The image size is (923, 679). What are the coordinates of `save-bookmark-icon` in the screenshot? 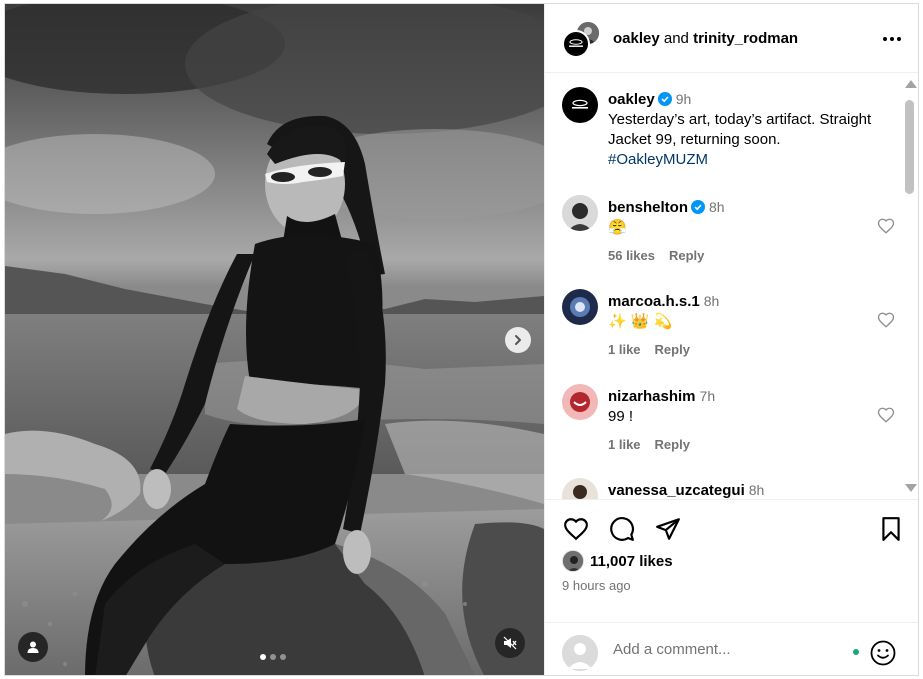 It's located at (891, 529).